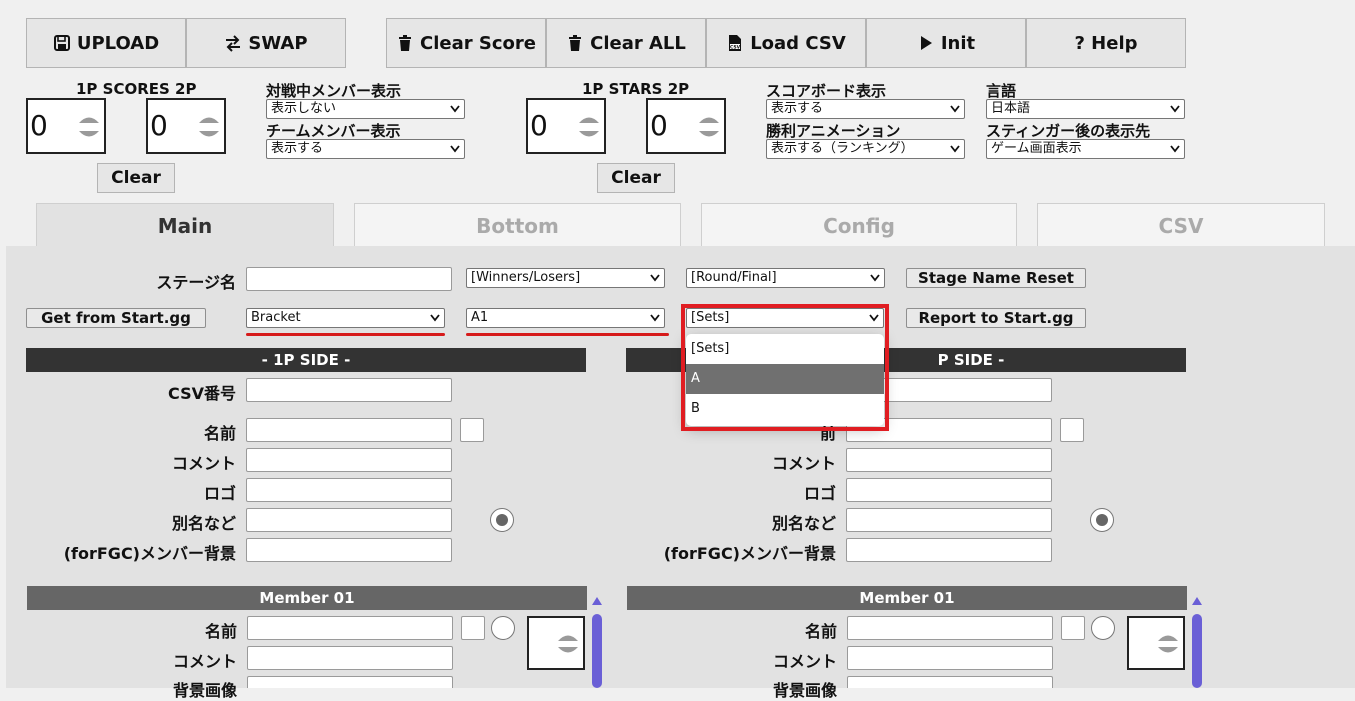  I want to click on clear-stars-button: Clear, so click(636, 178).